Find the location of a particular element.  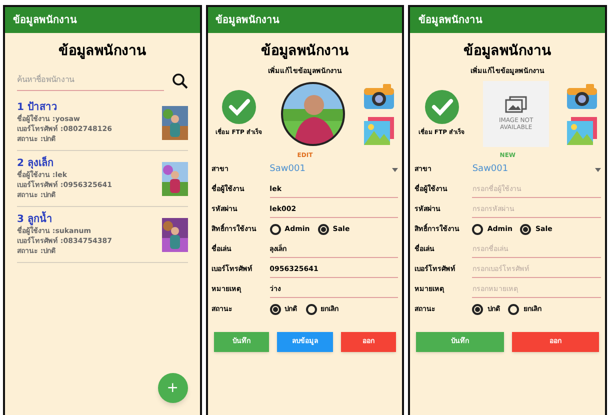

search-icon is located at coordinates (180, 80).